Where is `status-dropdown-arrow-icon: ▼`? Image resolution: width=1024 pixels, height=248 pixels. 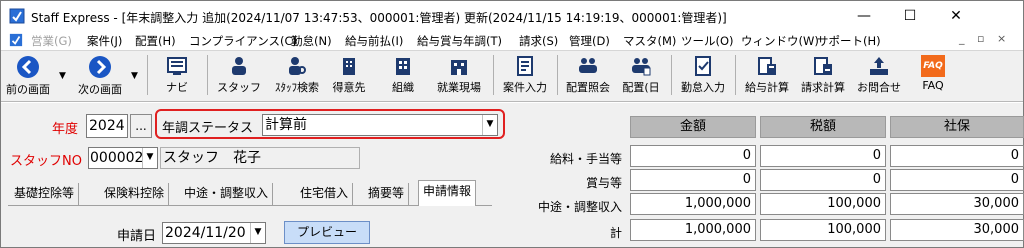 status-dropdown-arrow-icon: ▼ is located at coordinates (489, 125).